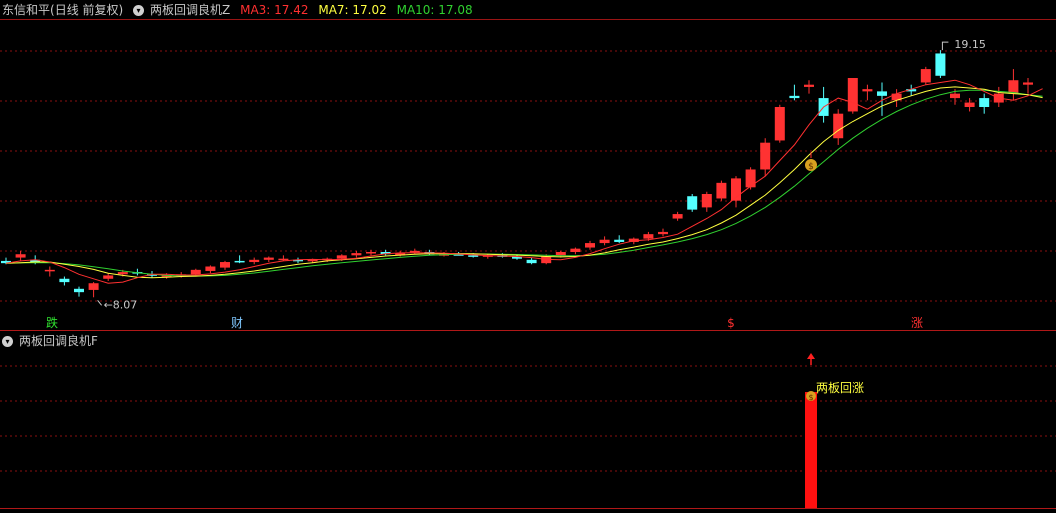  What do you see at coordinates (352, 10) in the screenshot?
I see `ma7-label: MA7: 17.02` at bounding box center [352, 10].